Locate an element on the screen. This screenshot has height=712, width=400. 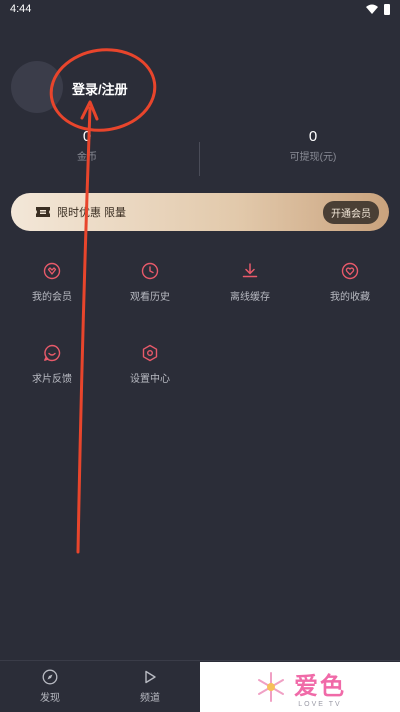
login-register-link: 登录/注册 is located at coordinates (100, 88).